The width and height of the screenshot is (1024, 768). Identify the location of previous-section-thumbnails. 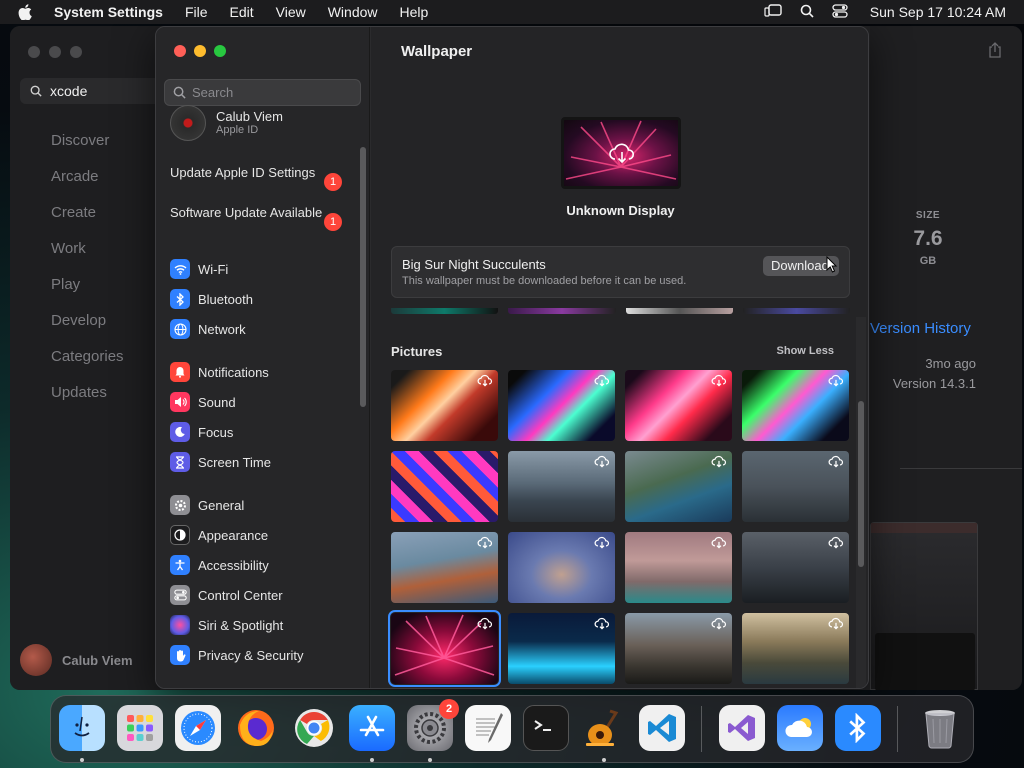
(620, 311).